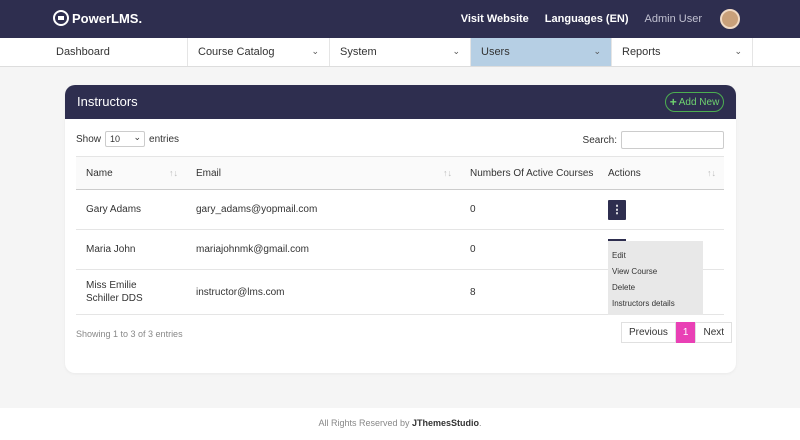 The width and height of the screenshot is (800, 440). What do you see at coordinates (365, 423) in the screenshot?
I see `footer-text: All Rights Reserved by` at bounding box center [365, 423].